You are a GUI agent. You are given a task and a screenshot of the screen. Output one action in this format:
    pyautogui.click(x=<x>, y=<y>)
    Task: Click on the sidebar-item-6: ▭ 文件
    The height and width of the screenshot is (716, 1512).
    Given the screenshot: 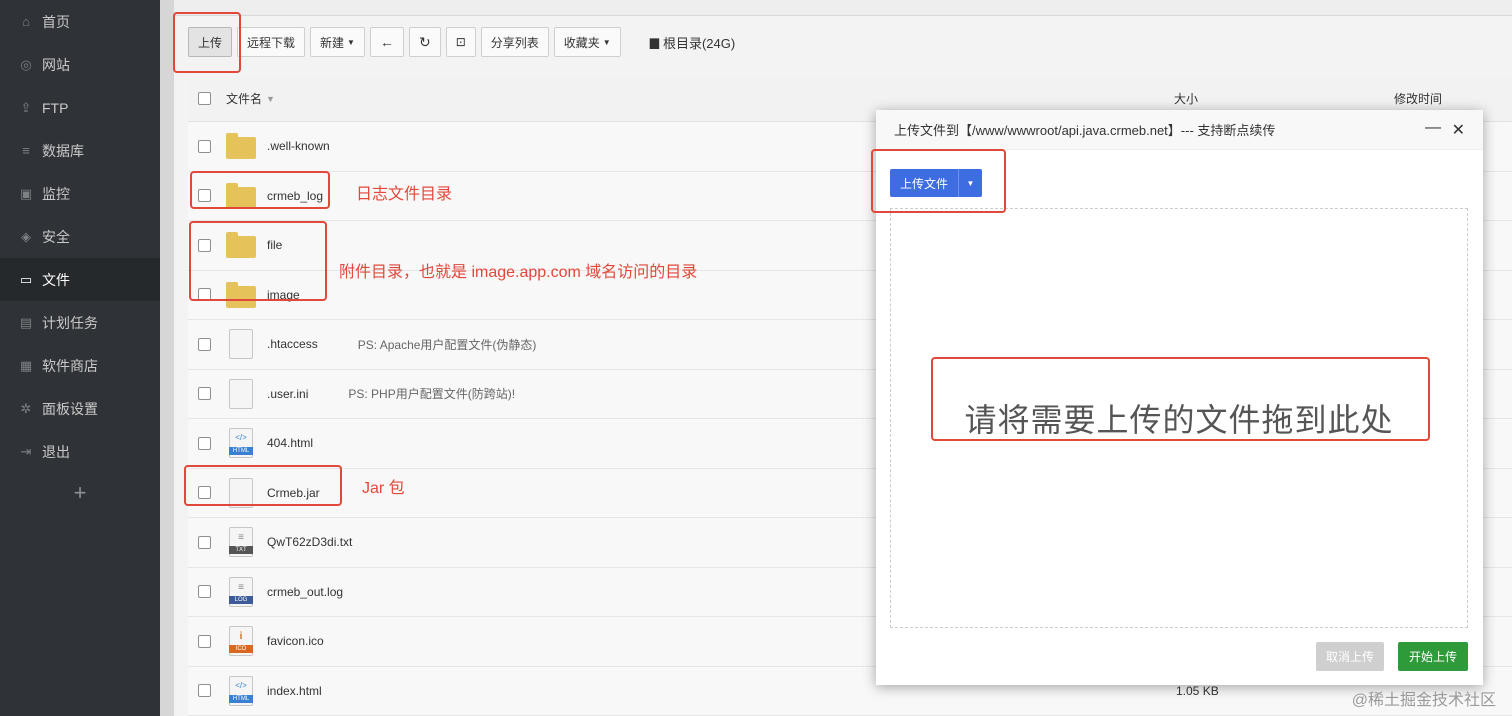 What is the action you would take?
    pyautogui.click(x=80, y=279)
    